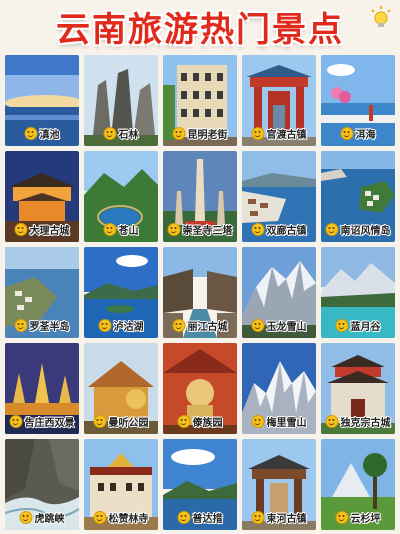  What do you see at coordinates (42, 388) in the screenshot?
I see `attraction-tile-gaozhuang: 告庄西双景` at bounding box center [42, 388].